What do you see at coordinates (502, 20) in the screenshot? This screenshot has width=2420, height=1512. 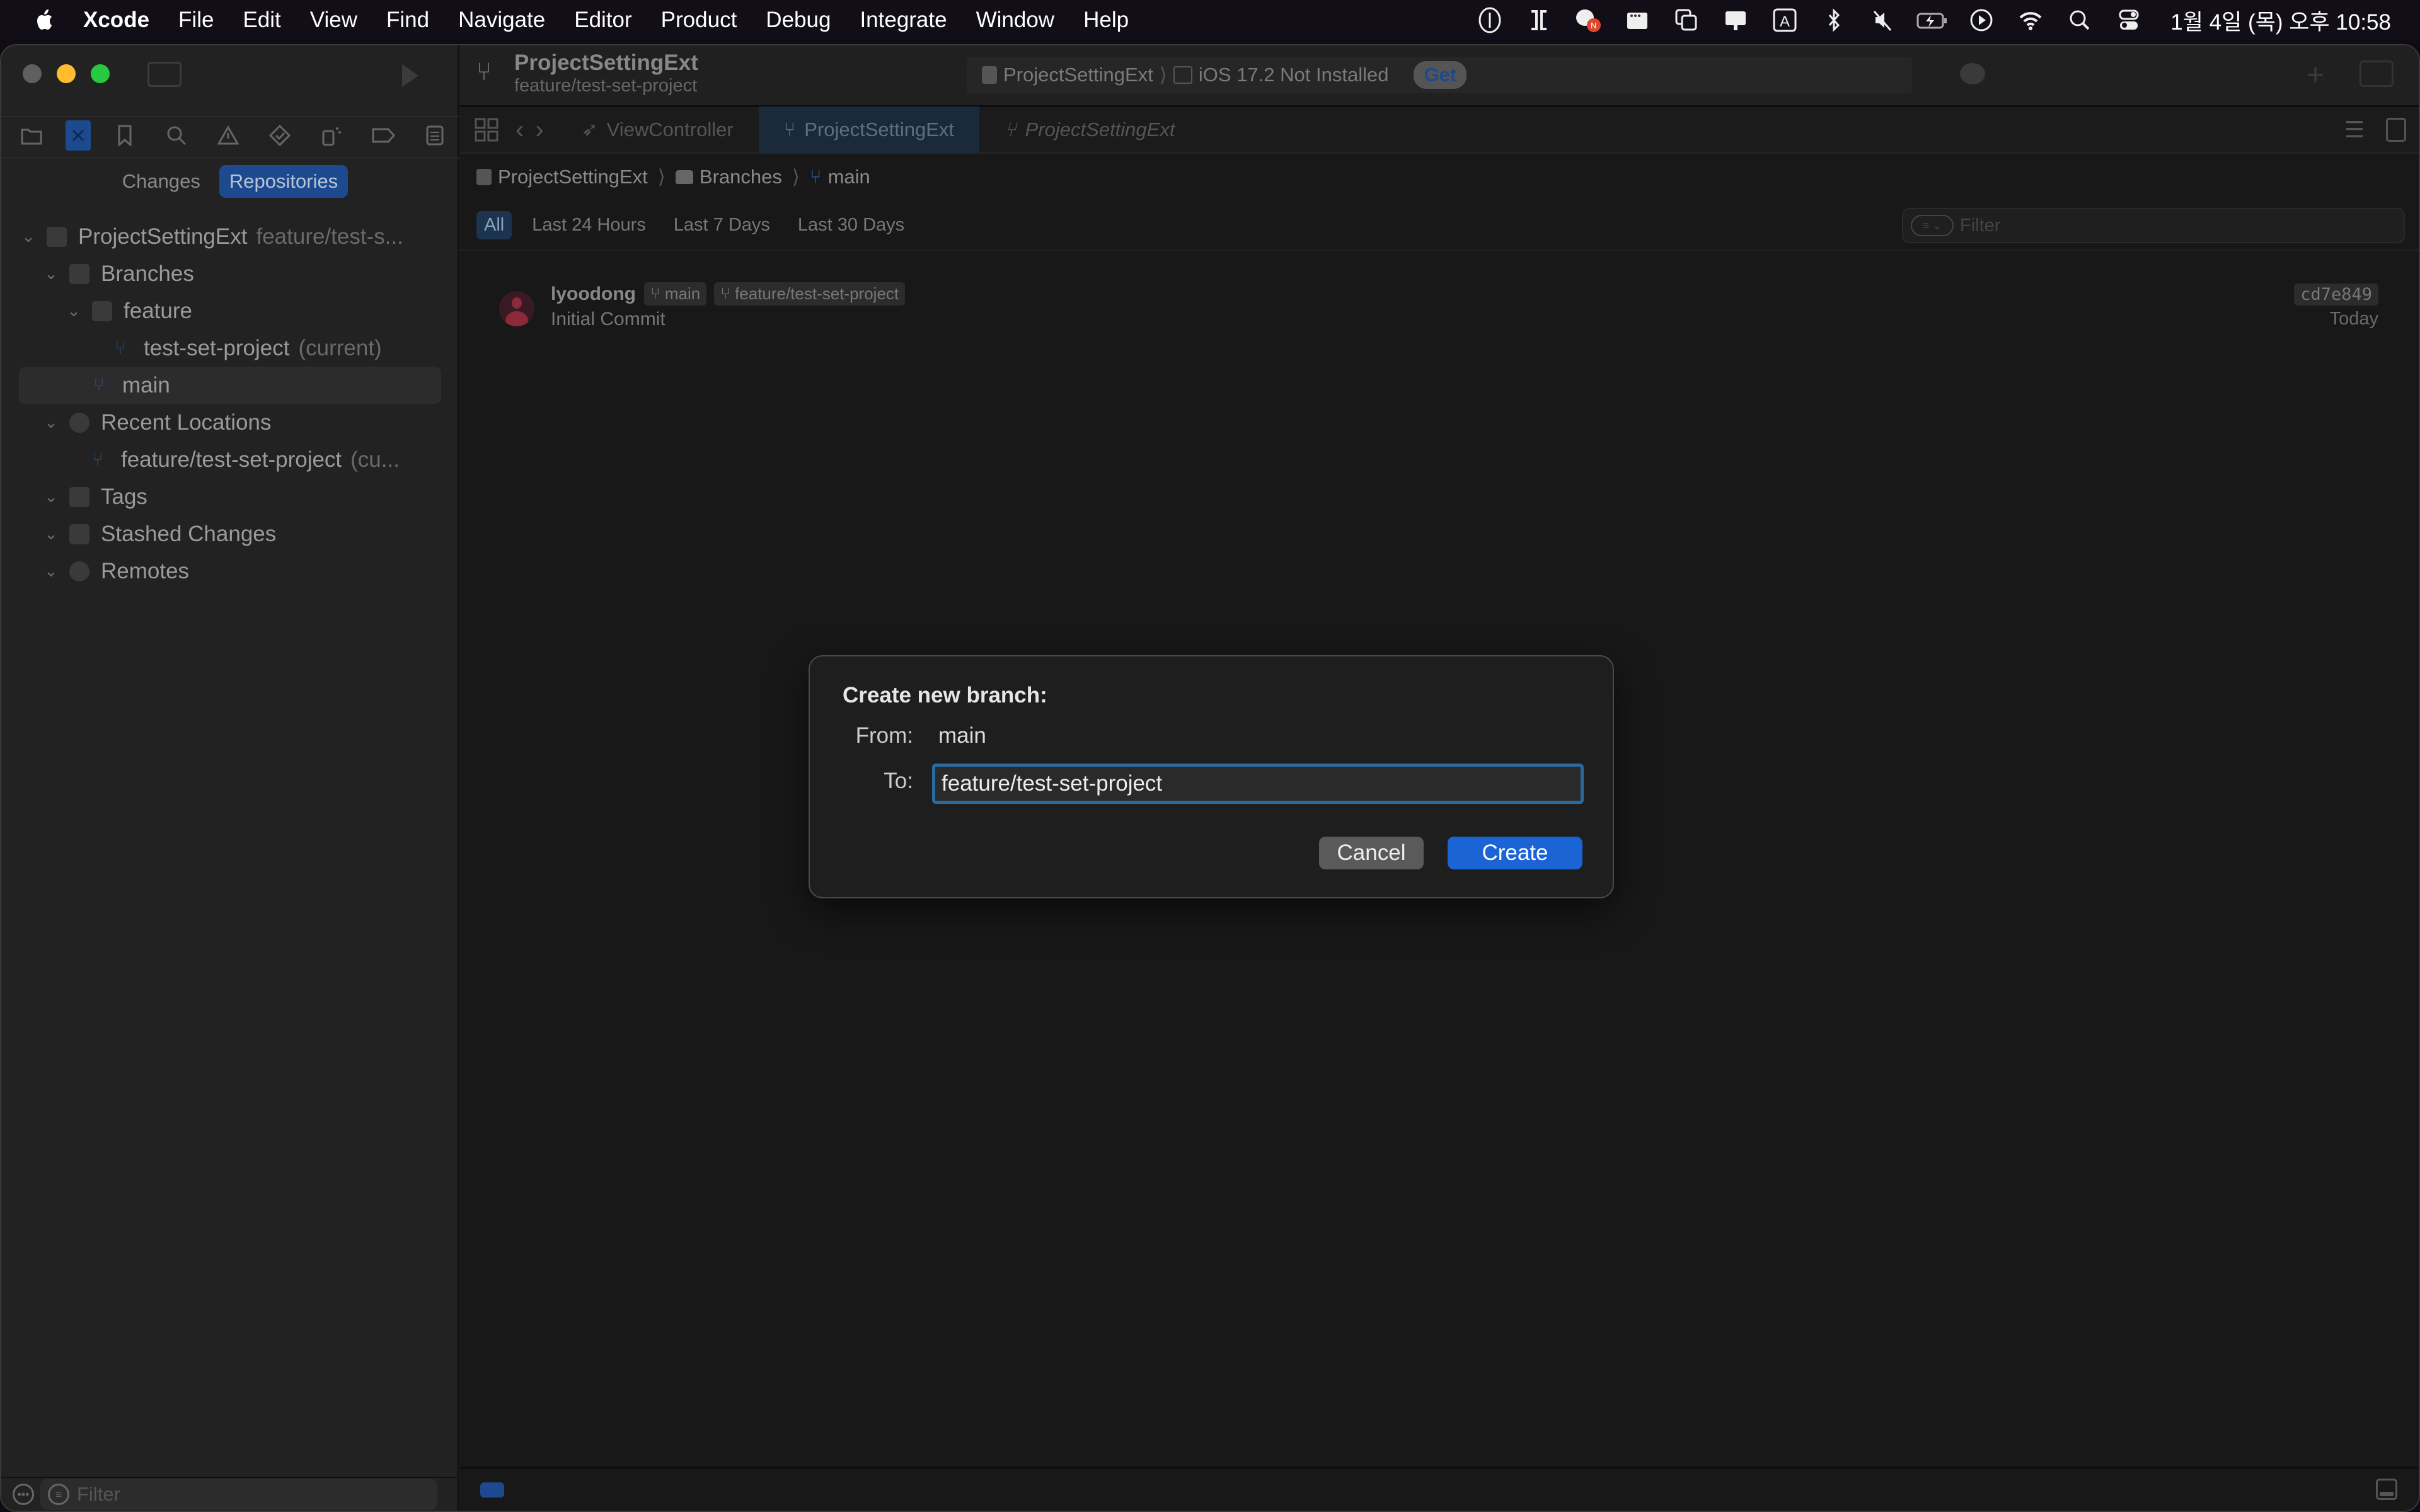 I see `menu-navigate: Navigate` at bounding box center [502, 20].